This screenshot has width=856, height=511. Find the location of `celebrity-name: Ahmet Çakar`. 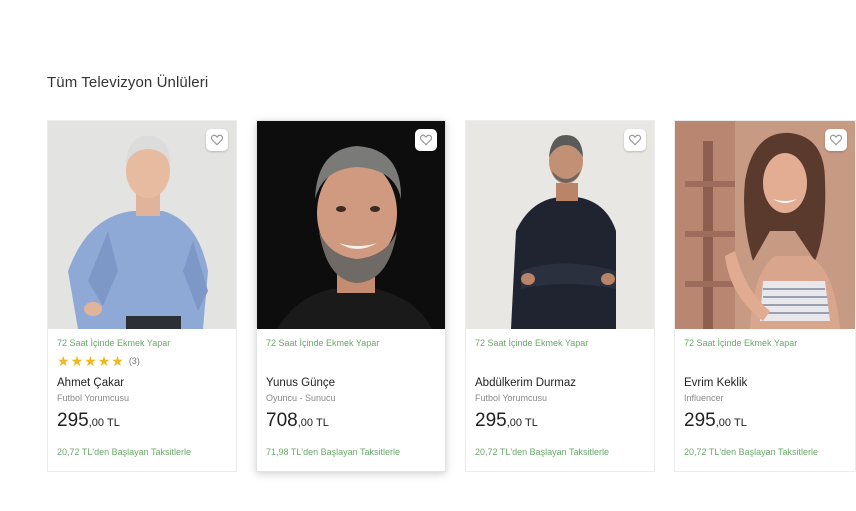

celebrity-name: Ahmet Çakar is located at coordinates (90, 383).